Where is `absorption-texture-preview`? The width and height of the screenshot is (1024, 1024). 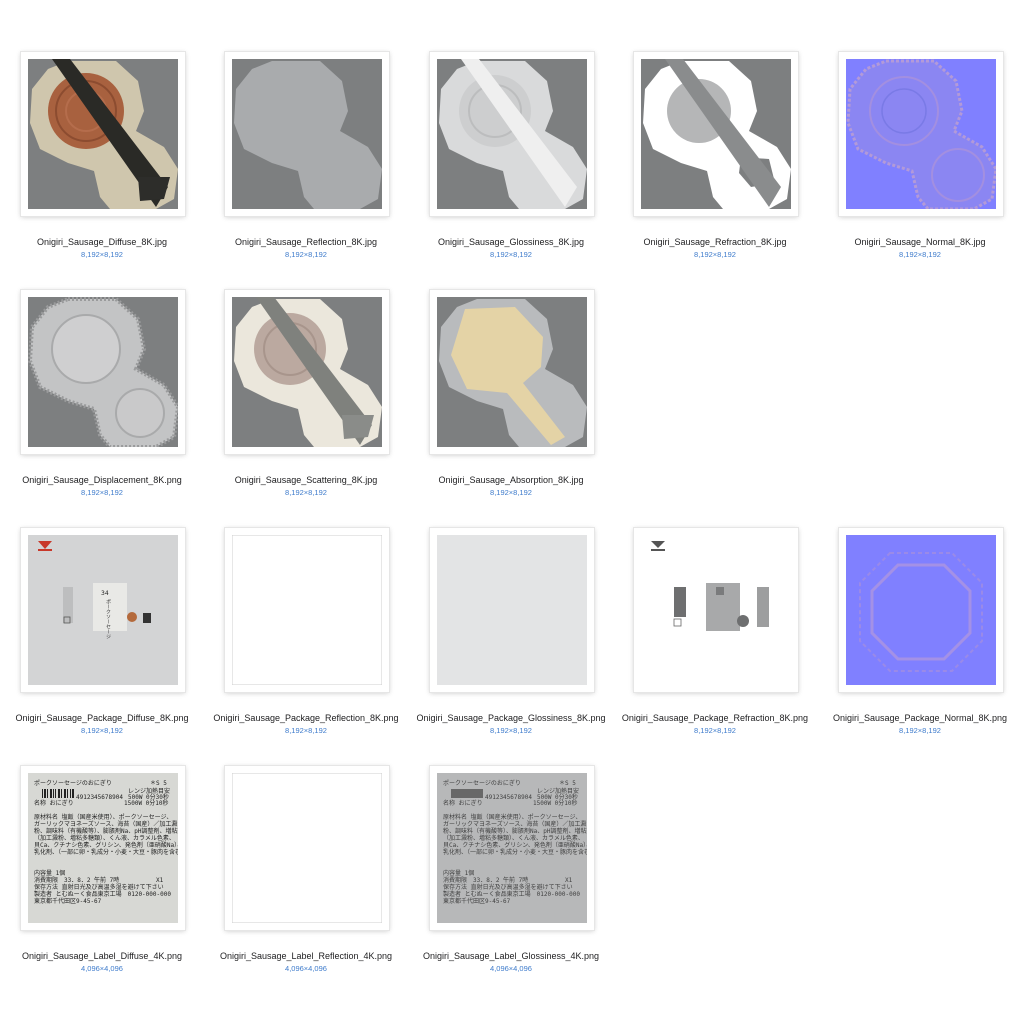 absorption-texture-preview is located at coordinates (512, 372).